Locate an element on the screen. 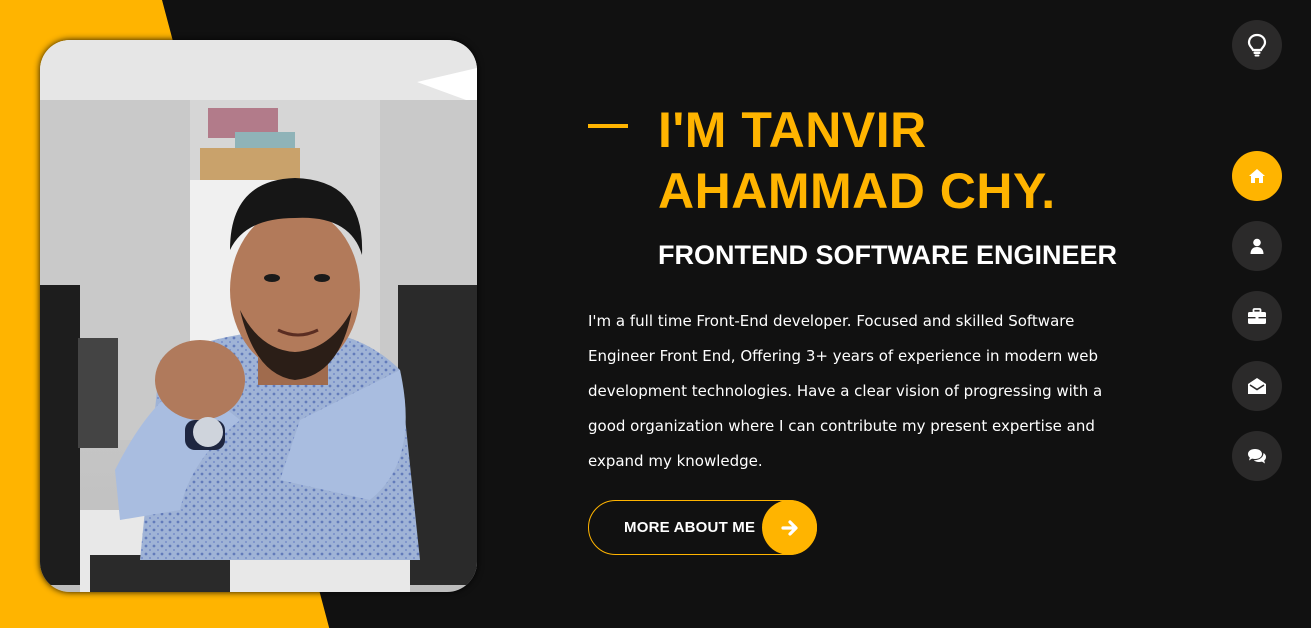  nav-portfolio-button is located at coordinates (1257, 316).